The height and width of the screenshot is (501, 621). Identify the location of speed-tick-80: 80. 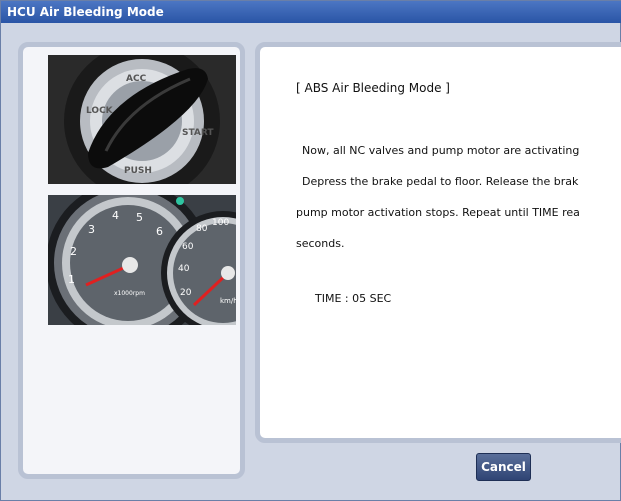
(202, 229).